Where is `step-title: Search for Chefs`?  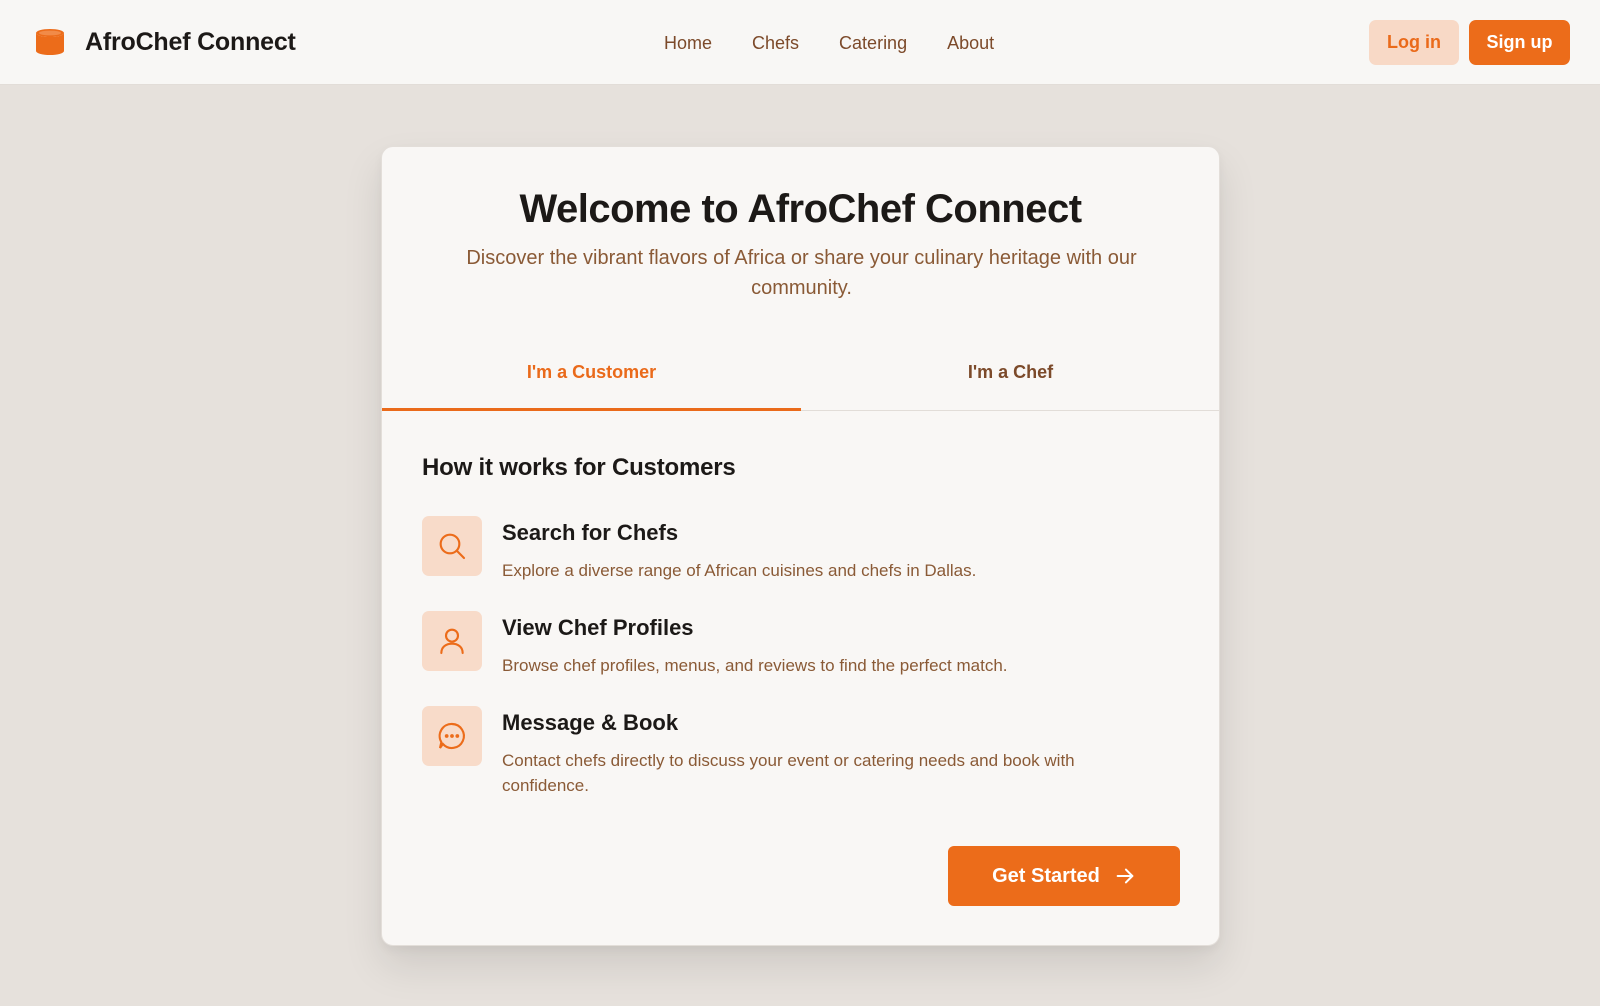
step-title: Search for Chefs is located at coordinates (590, 532).